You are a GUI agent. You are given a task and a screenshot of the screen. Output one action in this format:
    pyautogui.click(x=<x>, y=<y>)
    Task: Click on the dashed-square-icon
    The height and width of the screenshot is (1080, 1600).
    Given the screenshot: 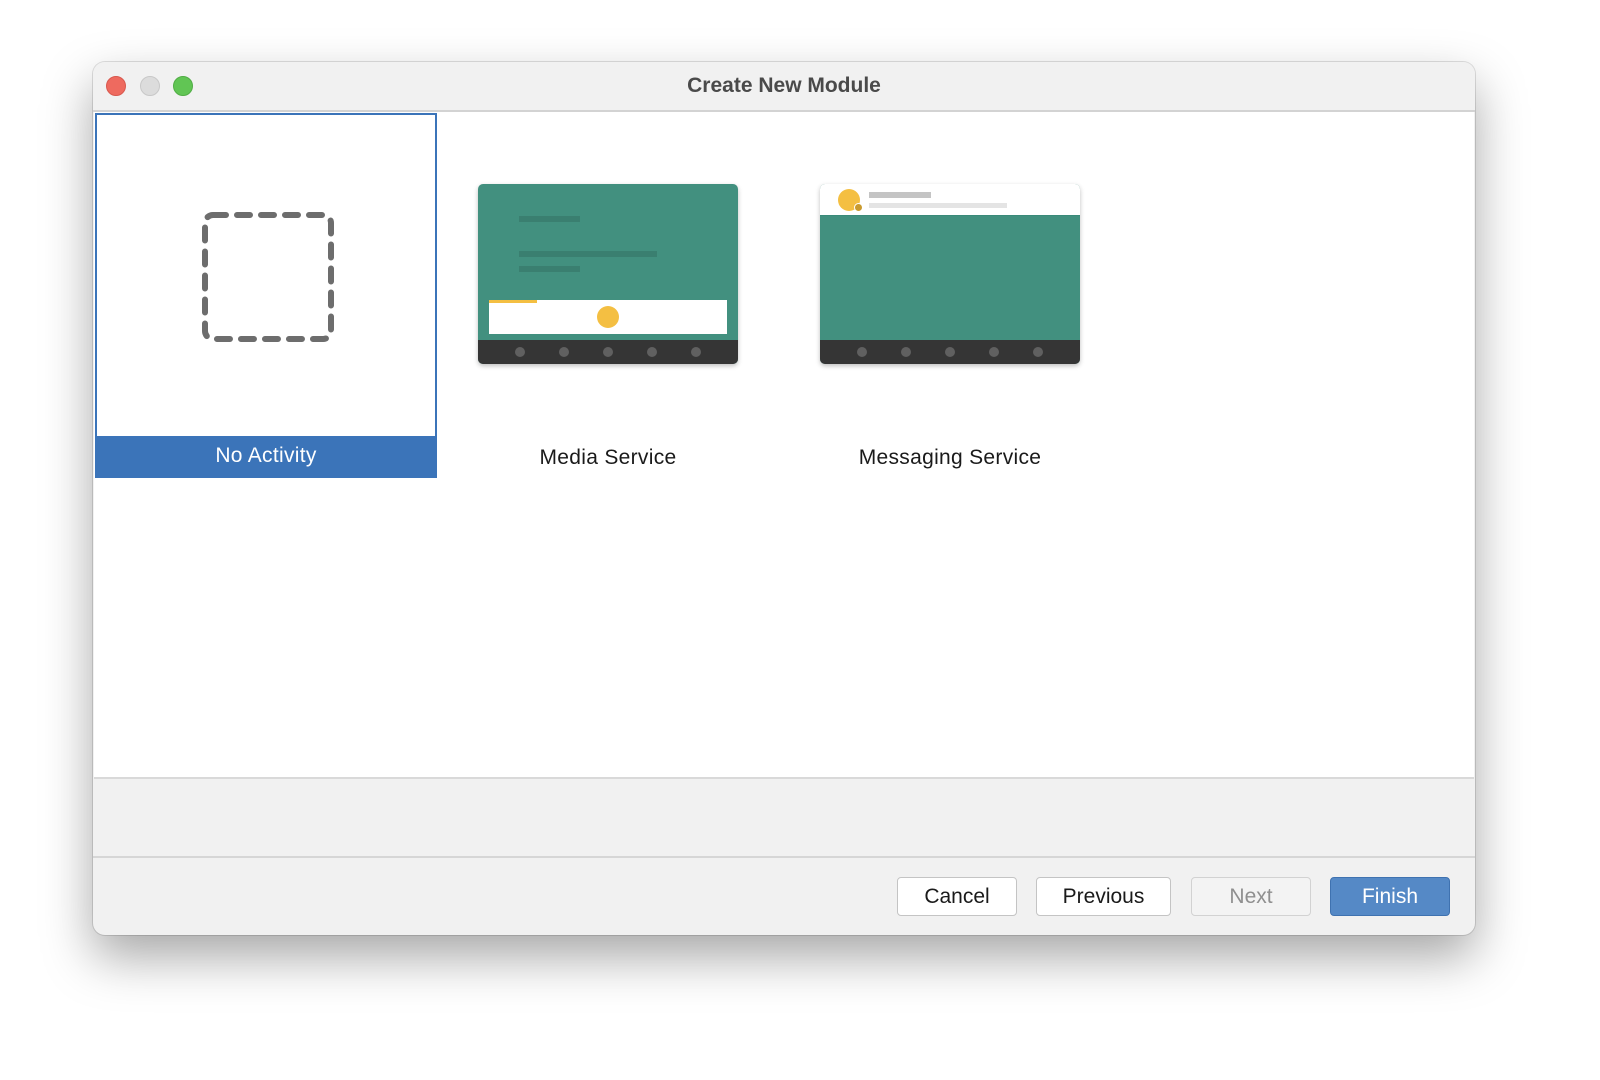 What is the action you would take?
    pyautogui.click(x=268, y=277)
    